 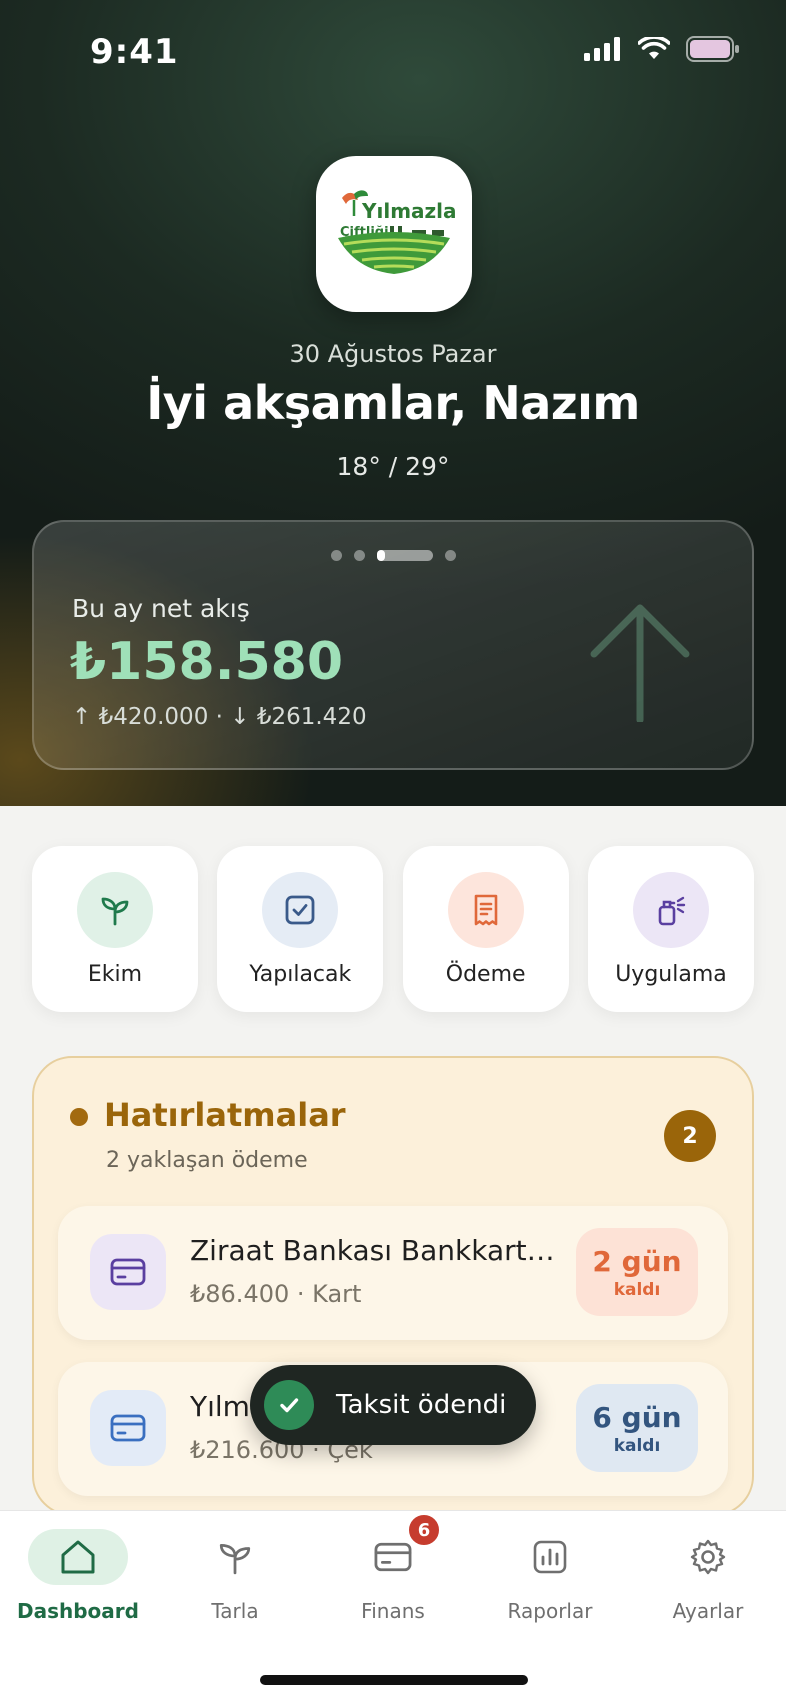 What do you see at coordinates (134, 52) in the screenshot?
I see `status-time: 9:41` at bounding box center [134, 52].